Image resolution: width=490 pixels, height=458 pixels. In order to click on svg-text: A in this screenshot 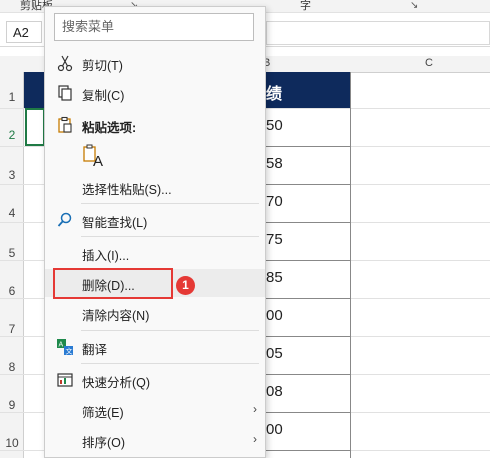, I will do `click(61, 345)`.